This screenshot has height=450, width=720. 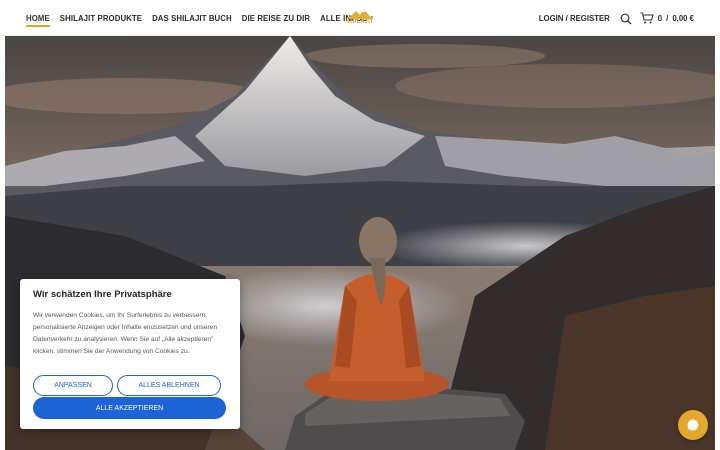 What do you see at coordinates (647, 18) in the screenshot?
I see `cart-icon` at bounding box center [647, 18].